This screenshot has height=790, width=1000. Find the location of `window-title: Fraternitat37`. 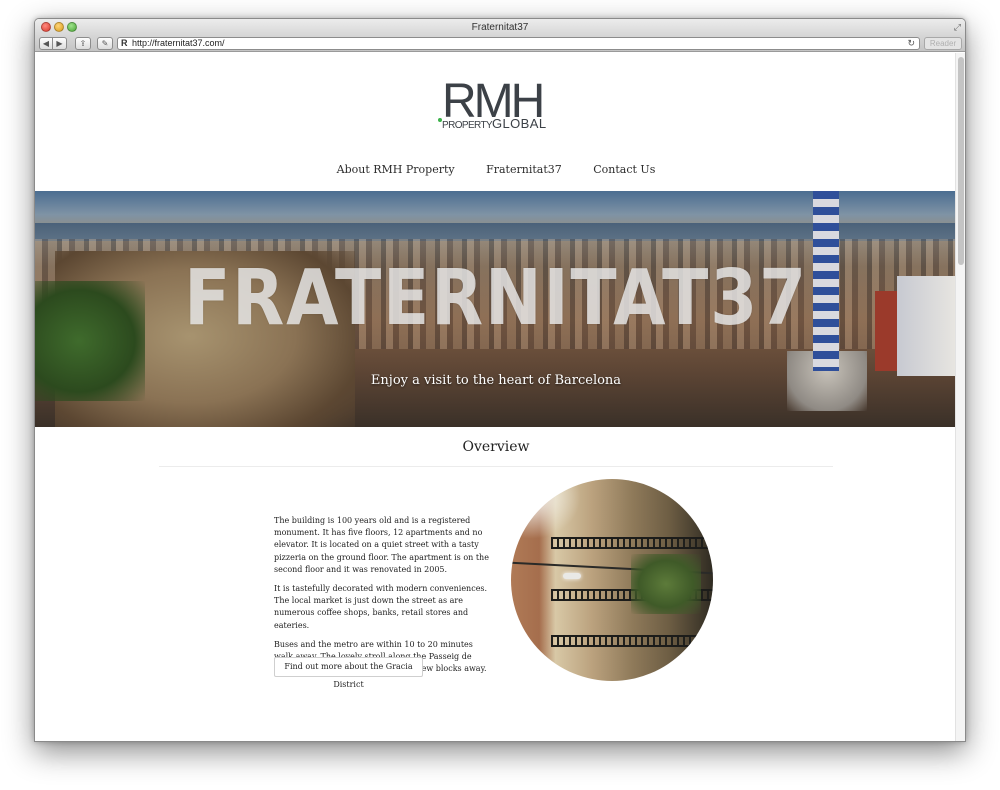

window-title: Fraternitat37 is located at coordinates (500, 27).